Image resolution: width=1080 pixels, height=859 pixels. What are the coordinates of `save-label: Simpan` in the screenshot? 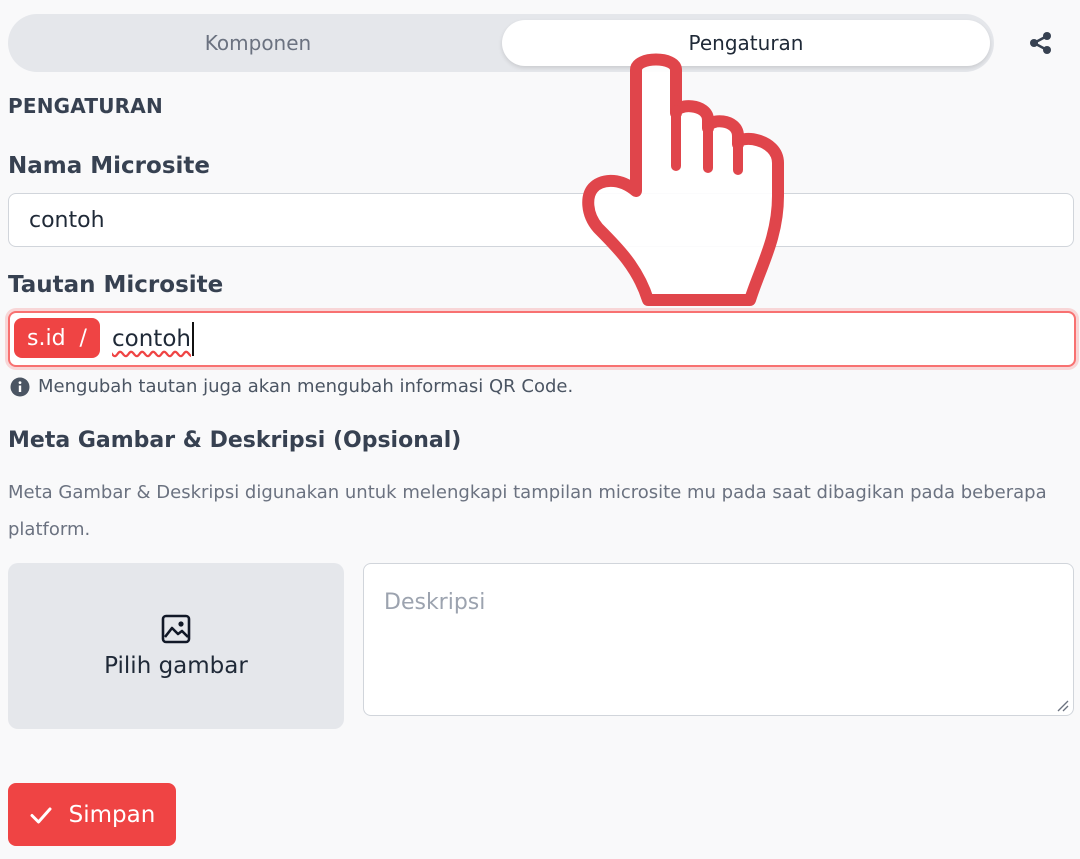 It's located at (112, 814).